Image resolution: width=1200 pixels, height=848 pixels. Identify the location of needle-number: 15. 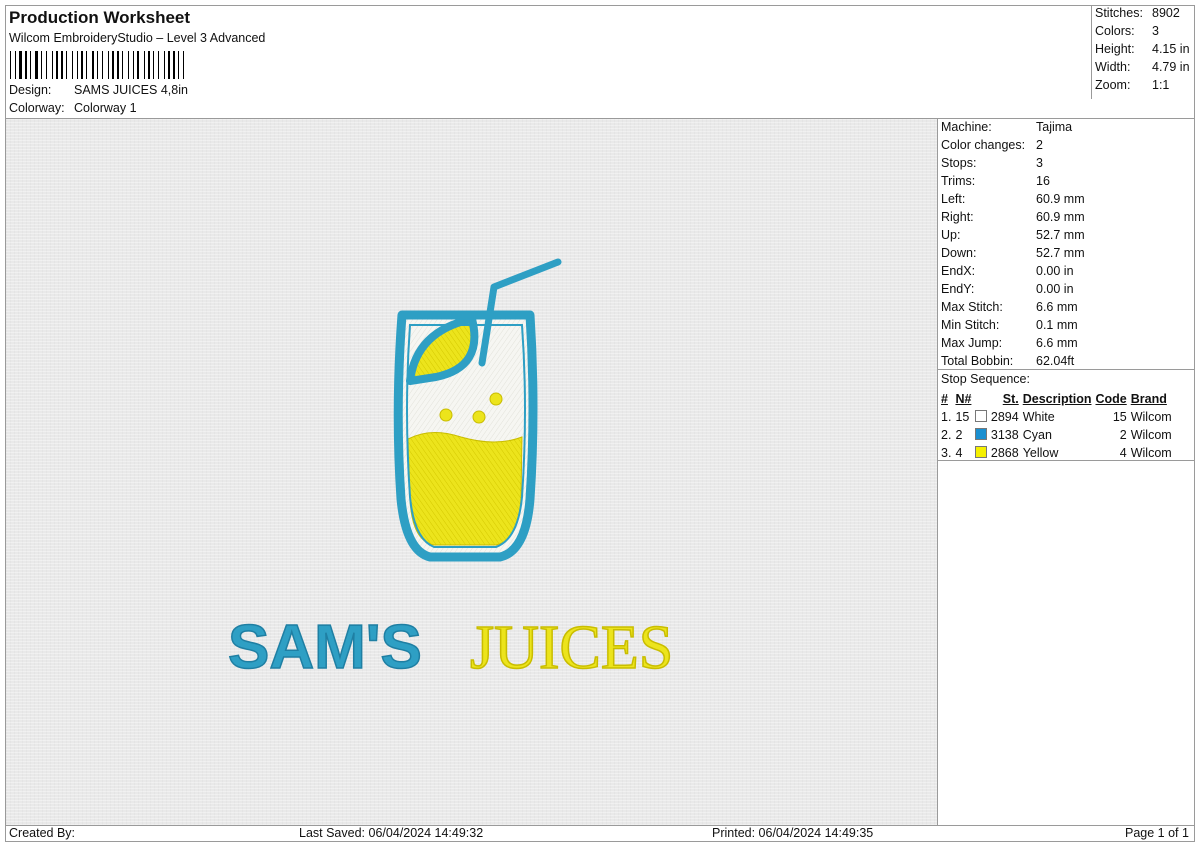
(962, 417).